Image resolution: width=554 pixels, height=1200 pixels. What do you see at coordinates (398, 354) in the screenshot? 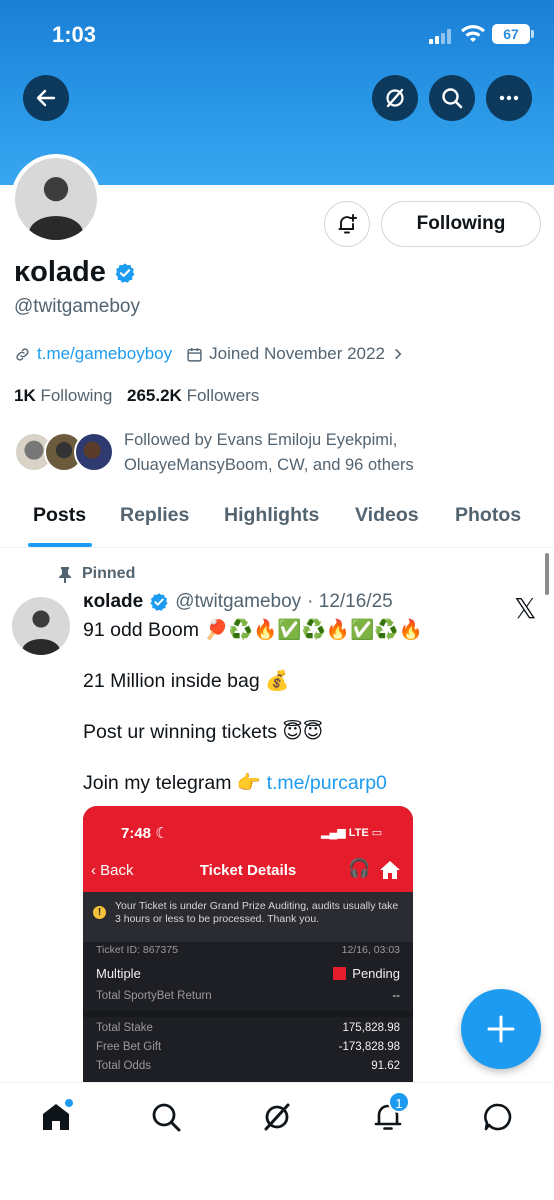
I see `chevron-right-icon` at bounding box center [398, 354].